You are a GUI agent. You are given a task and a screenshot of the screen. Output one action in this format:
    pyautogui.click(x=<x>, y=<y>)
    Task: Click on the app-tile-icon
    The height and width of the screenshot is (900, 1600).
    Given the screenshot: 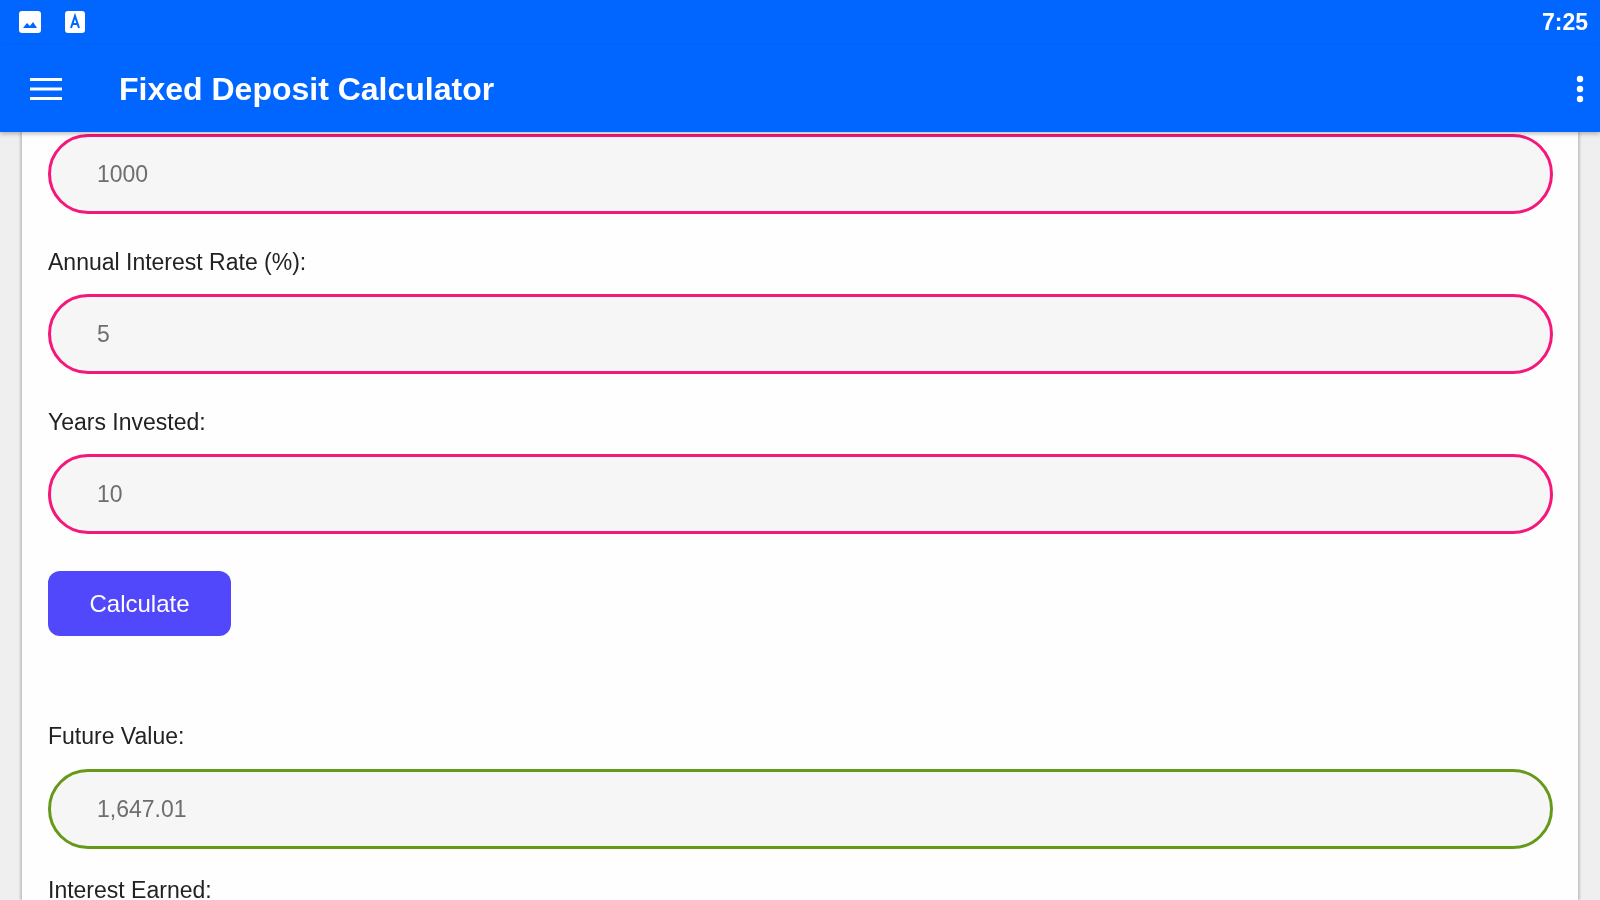 What is the action you would take?
    pyautogui.click(x=75, y=22)
    